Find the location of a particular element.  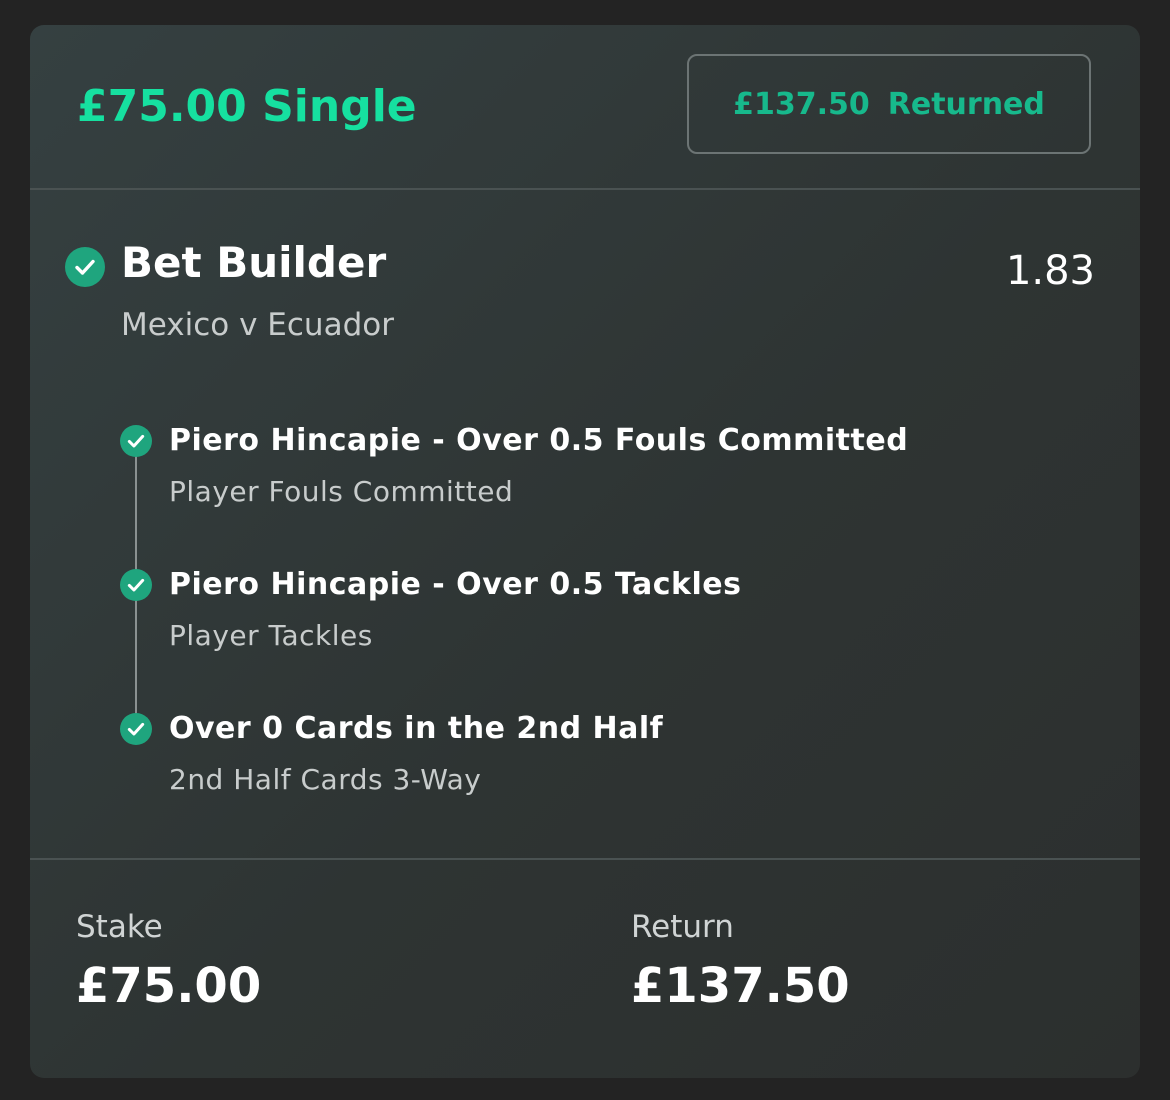

stake-value: £75.00 is located at coordinates (169, 986).